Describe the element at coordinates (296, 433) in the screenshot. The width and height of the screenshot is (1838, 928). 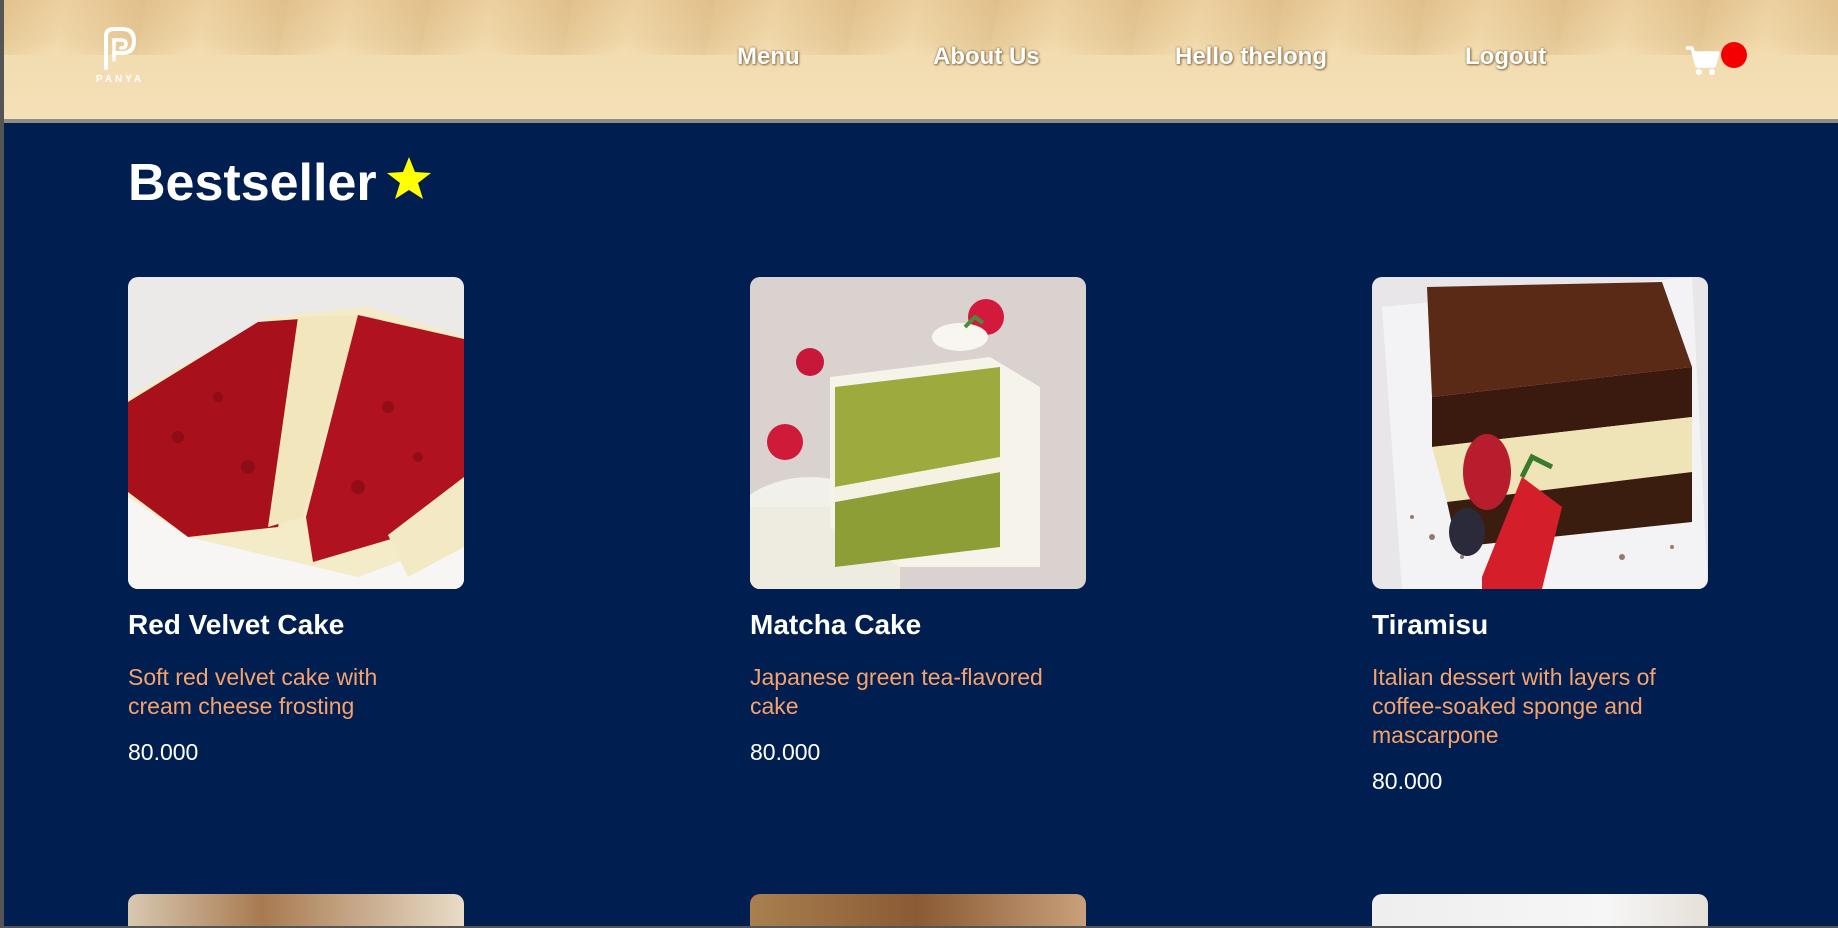
I see `product-image-red-velvet` at that location.